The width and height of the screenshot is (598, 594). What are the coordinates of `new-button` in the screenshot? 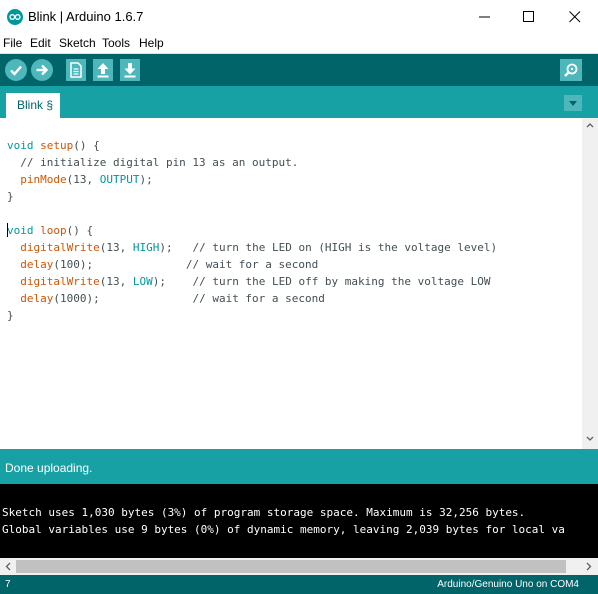 It's located at (76, 70).